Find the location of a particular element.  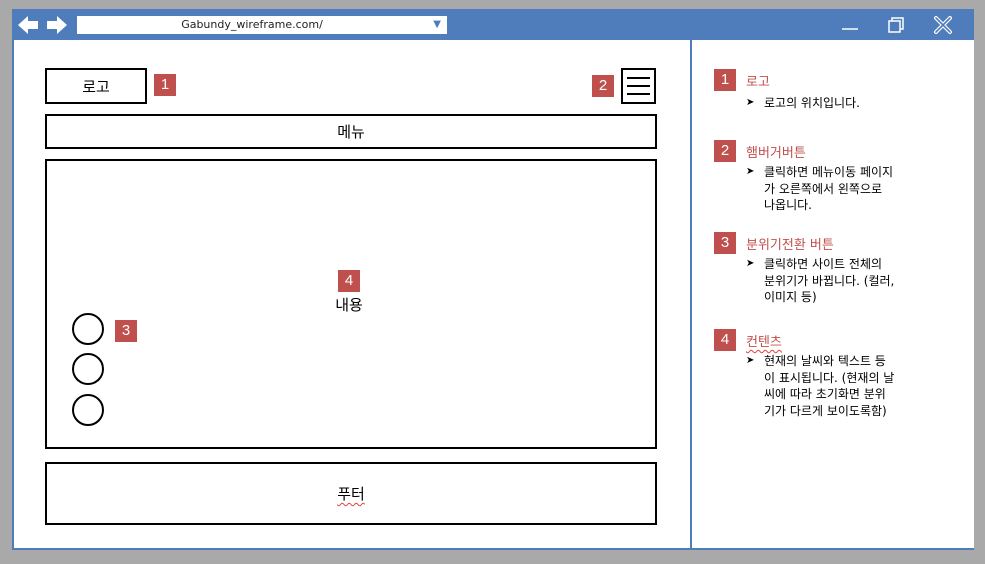

address-bar: Gabundy_wireframe.com/ ▼ is located at coordinates (262, 25).